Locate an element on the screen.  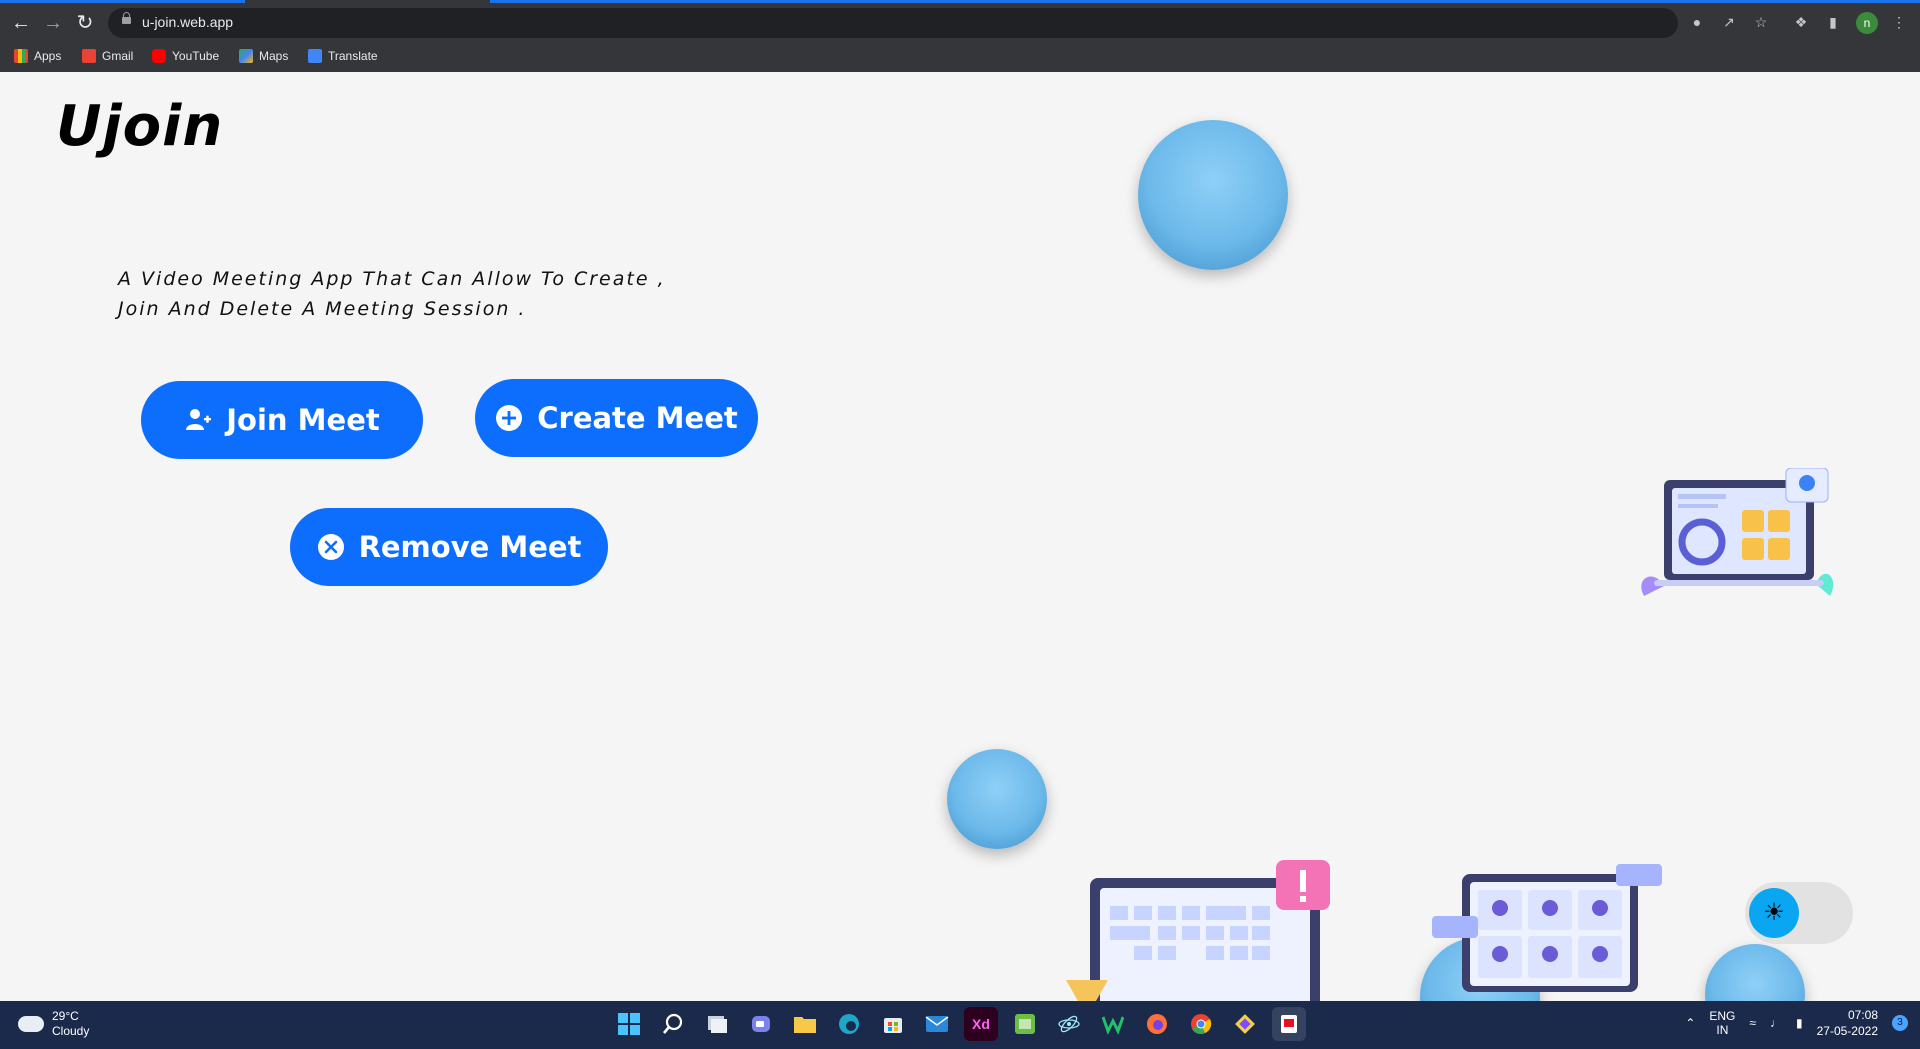
lock-icon is located at coordinates (126, 18).